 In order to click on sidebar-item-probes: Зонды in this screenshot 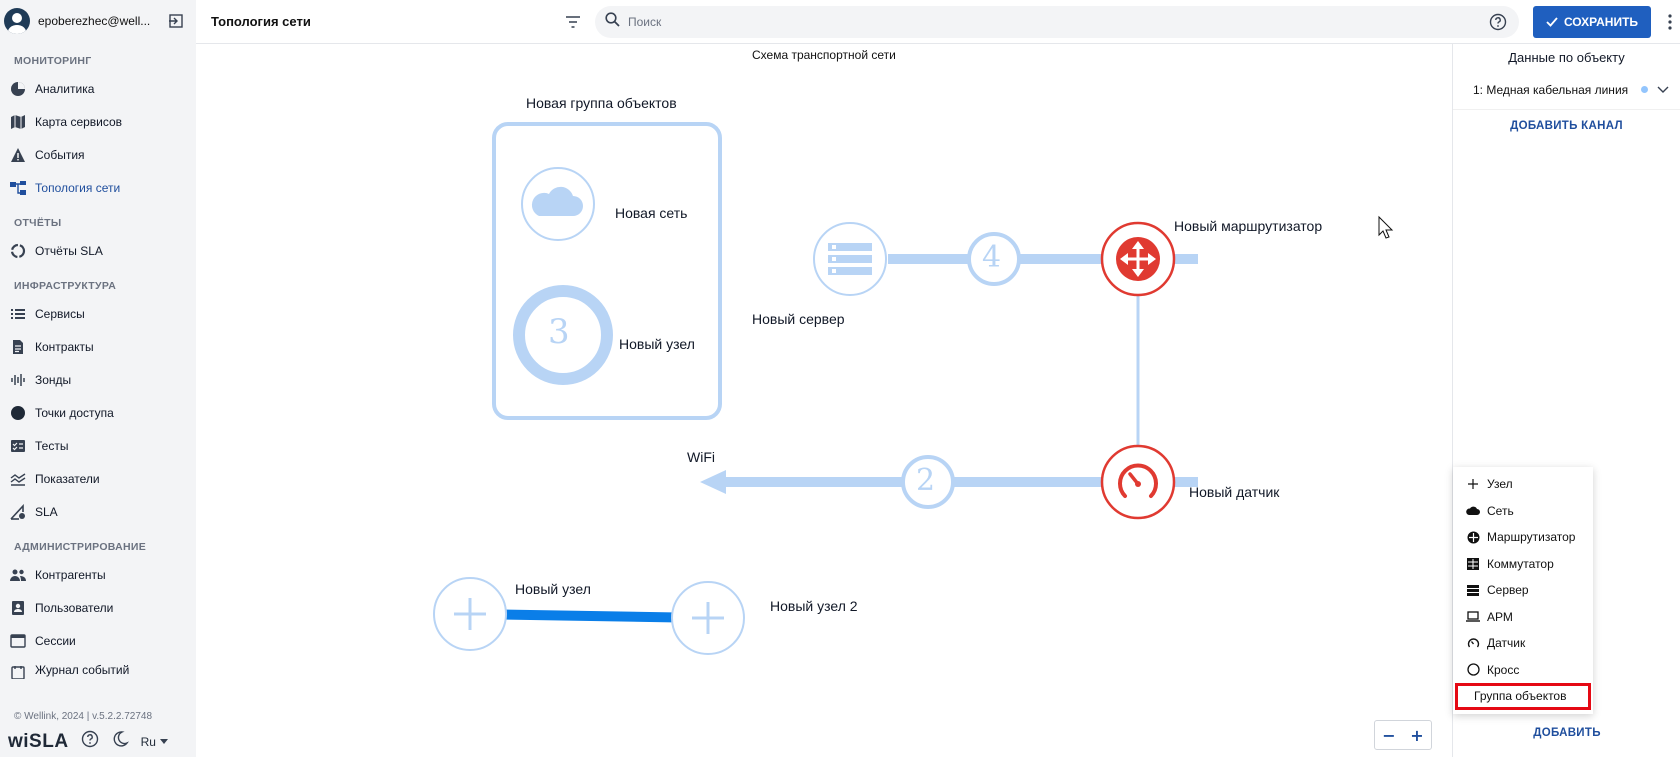, I will do `click(98, 379)`.